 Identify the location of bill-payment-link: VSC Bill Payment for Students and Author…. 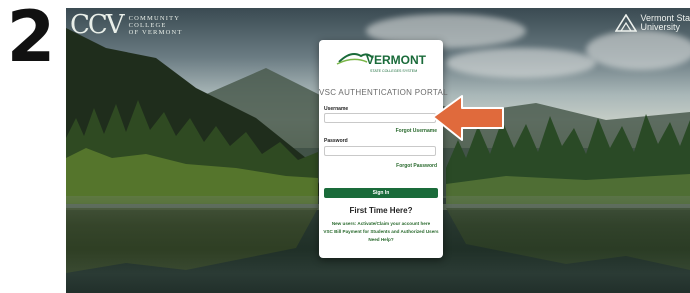
(381, 231).